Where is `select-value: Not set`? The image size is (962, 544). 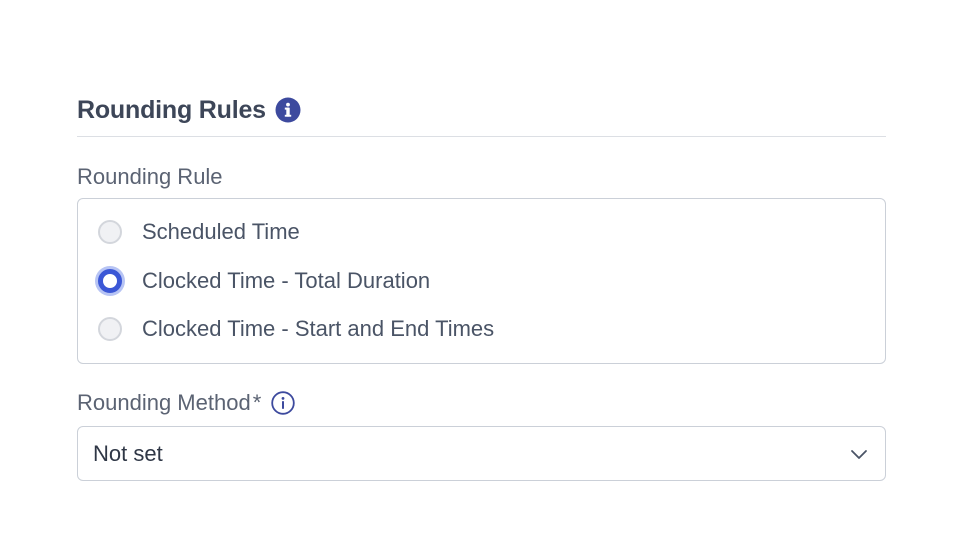 select-value: Not set is located at coordinates (128, 453).